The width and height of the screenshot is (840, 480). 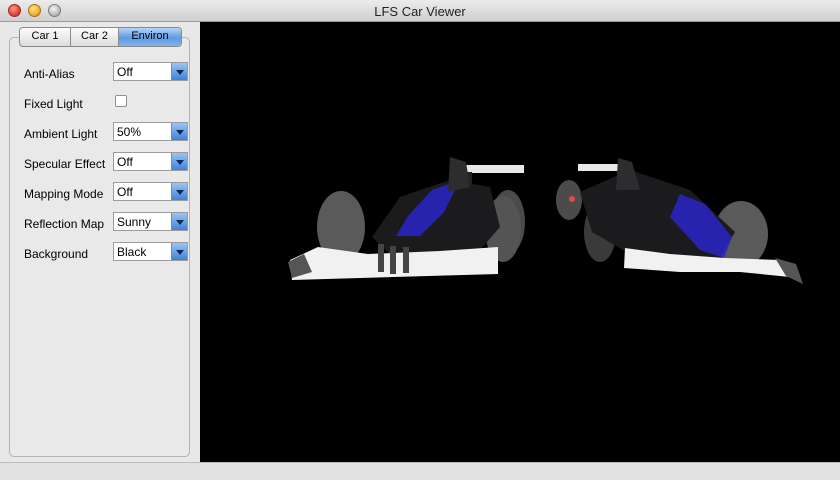 What do you see at coordinates (572, 199) in the screenshot?
I see `rear-light-icon` at bounding box center [572, 199].